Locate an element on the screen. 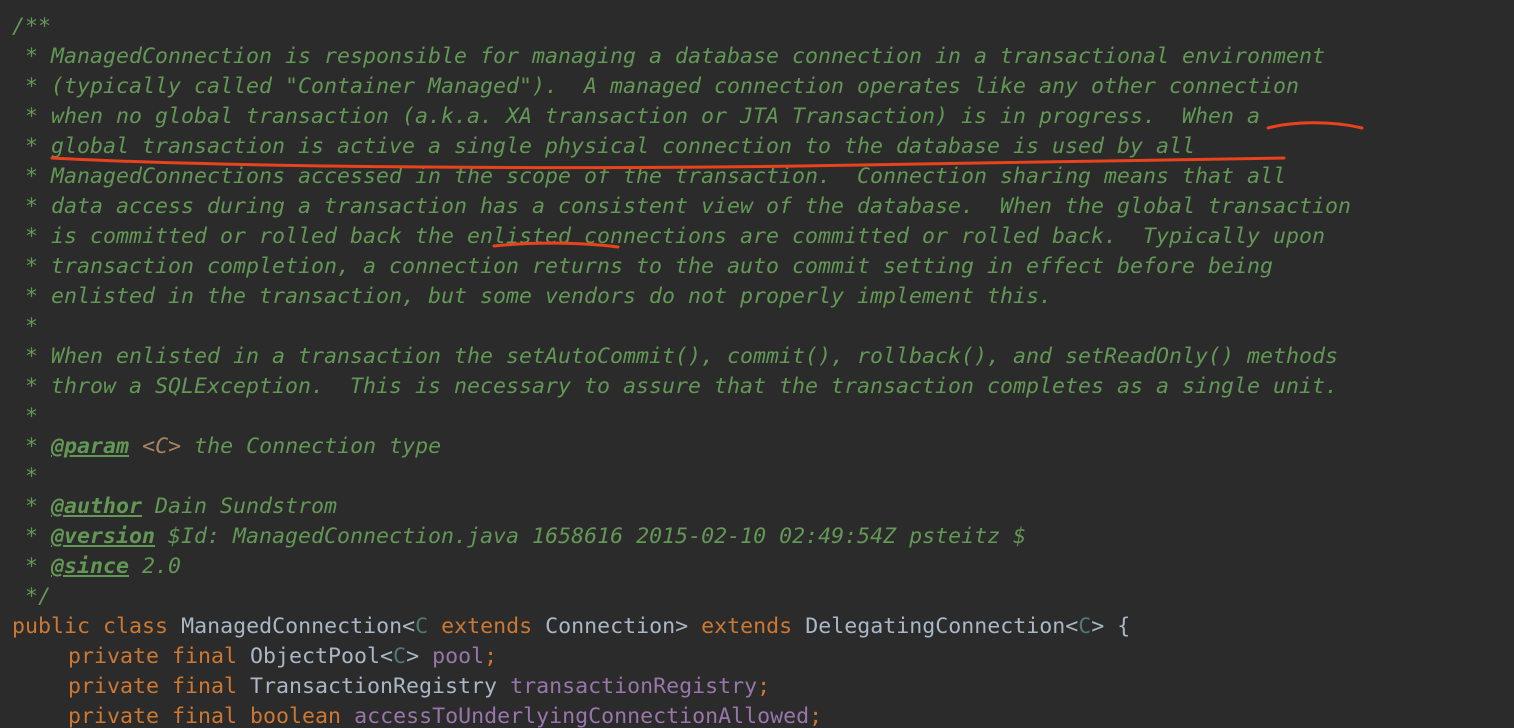  class-name: ManagedConnection< is located at coordinates (298, 626).